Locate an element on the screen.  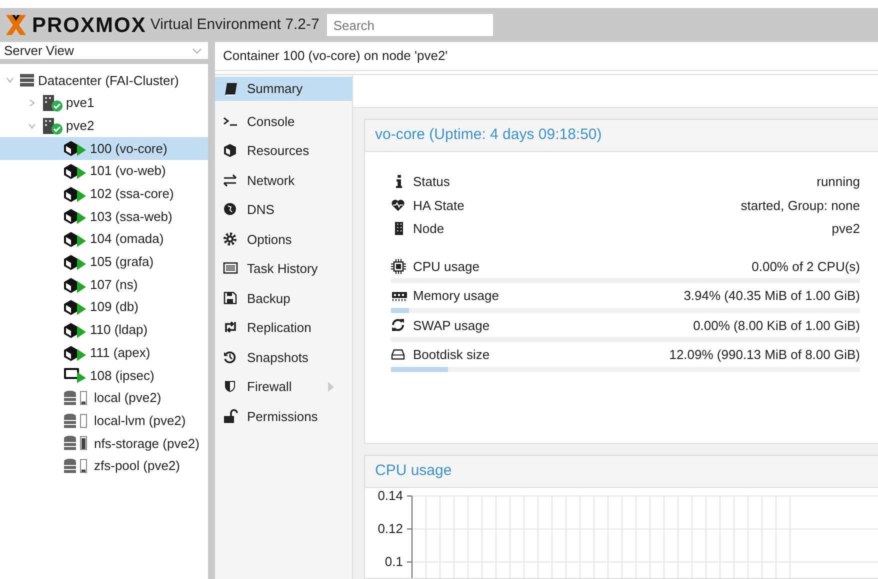
row-label: Memory usage is located at coordinates (456, 296).